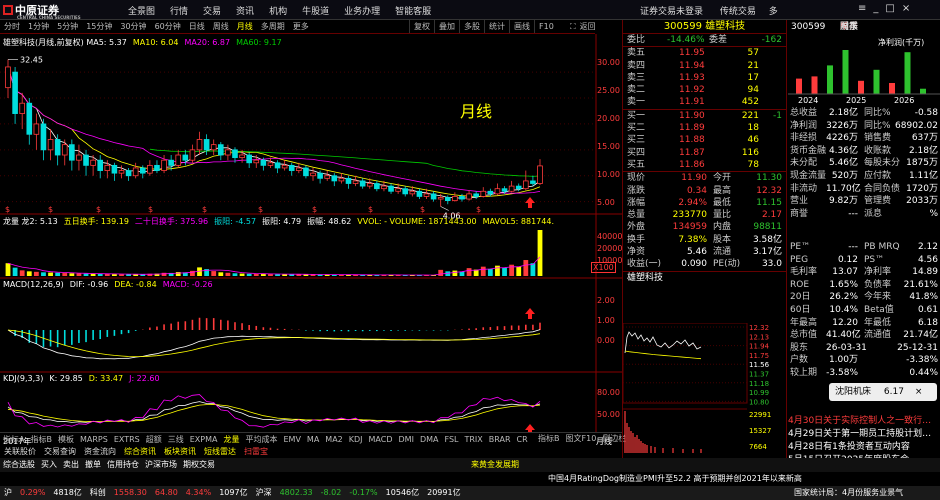 Image resolution: width=940 pixels, height=500 pixels. What do you see at coordinates (429, 439) in the screenshot?
I see `indicator-tab-16: DMA` at bounding box center [429, 439].